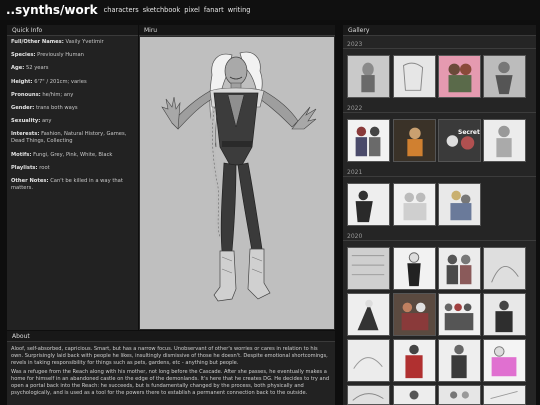 The width and height of the screenshot is (540, 405). What do you see at coordinates (37, 42) in the screenshot?
I see `info-label: Full/Other Names:` at bounding box center [37, 42].